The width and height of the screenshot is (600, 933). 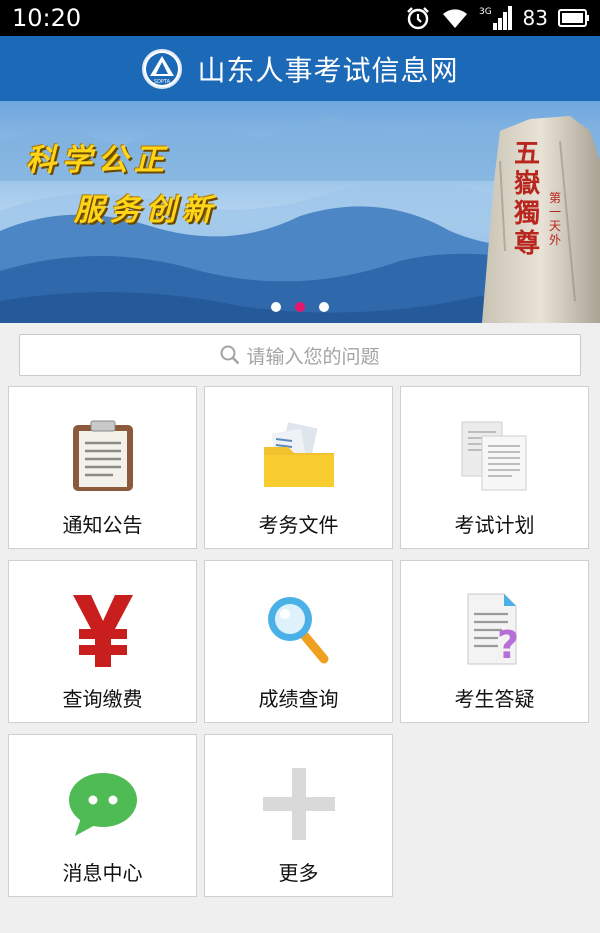 What do you see at coordinates (298, 525) in the screenshot?
I see `tile-label: 考务文件` at bounding box center [298, 525].